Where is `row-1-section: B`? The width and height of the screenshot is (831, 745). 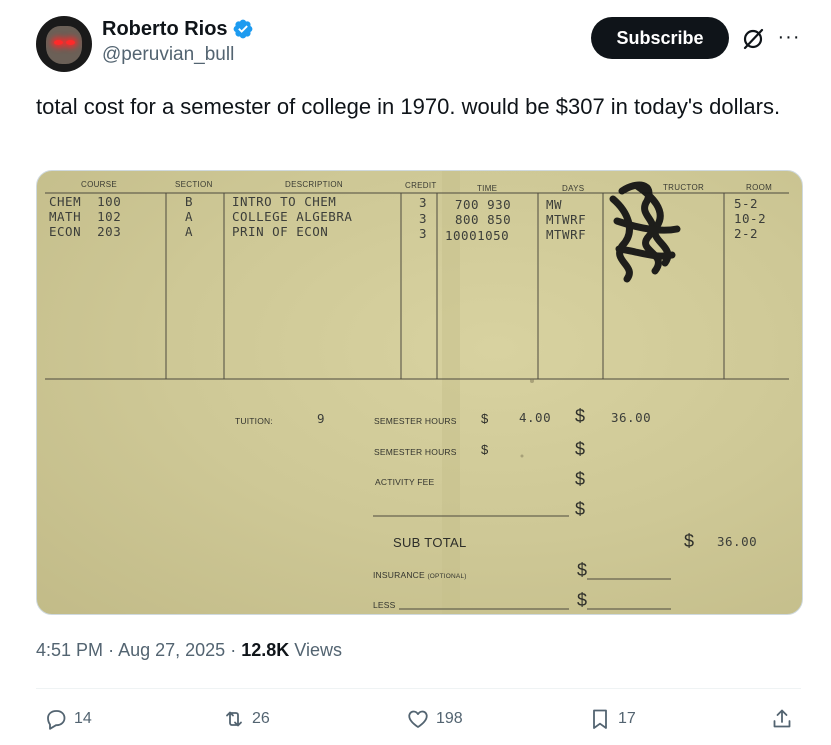 row-1-section: B is located at coordinates (189, 201).